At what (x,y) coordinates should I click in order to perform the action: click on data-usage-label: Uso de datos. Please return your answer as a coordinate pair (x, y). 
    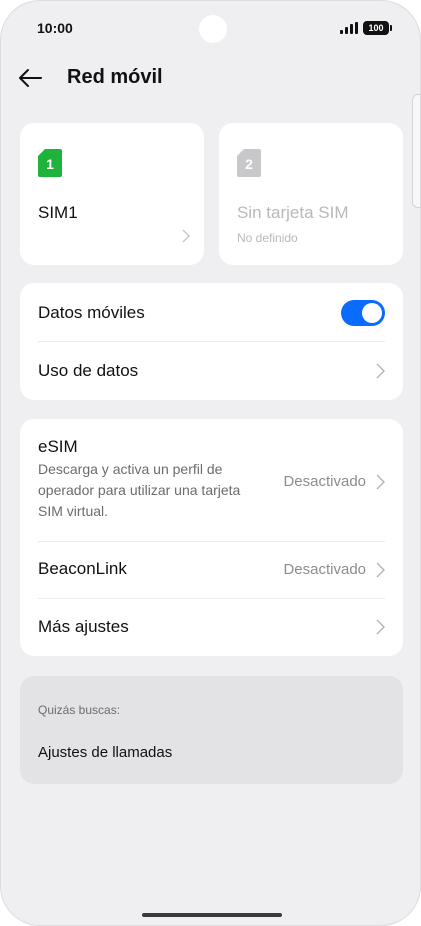
    Looking at the image, I should click on (88, 370).